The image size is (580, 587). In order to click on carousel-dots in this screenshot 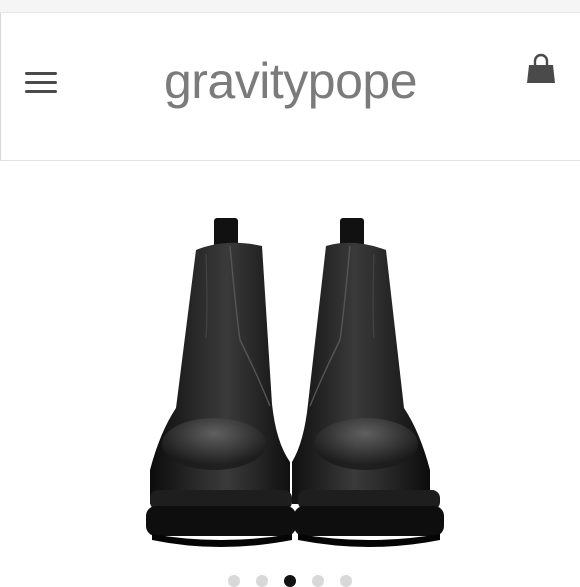, I will do `click(290, 581)`.